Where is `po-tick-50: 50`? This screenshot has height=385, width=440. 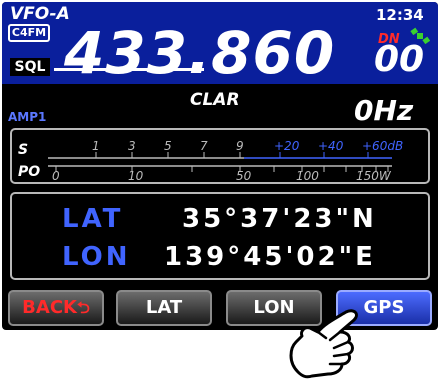
po-tick-50: 50 is located at coordinates (244, 175).